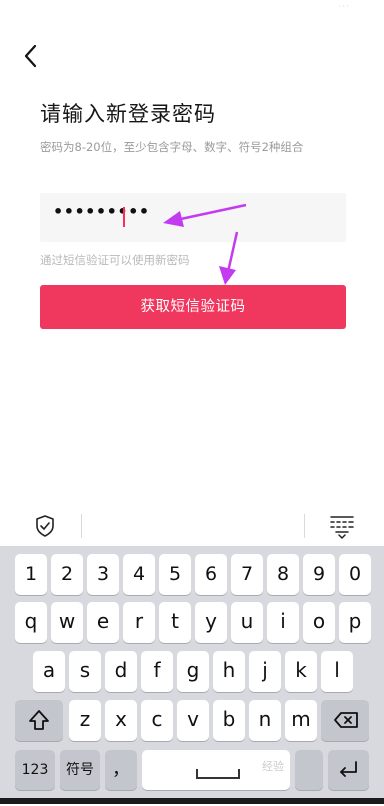 Image resolution: width=384 pixels, height=806 pixels. What do you see at coordinates (192, 801) in the screenshot?
I see `bottom-edge` at bounding box center [192, 801].